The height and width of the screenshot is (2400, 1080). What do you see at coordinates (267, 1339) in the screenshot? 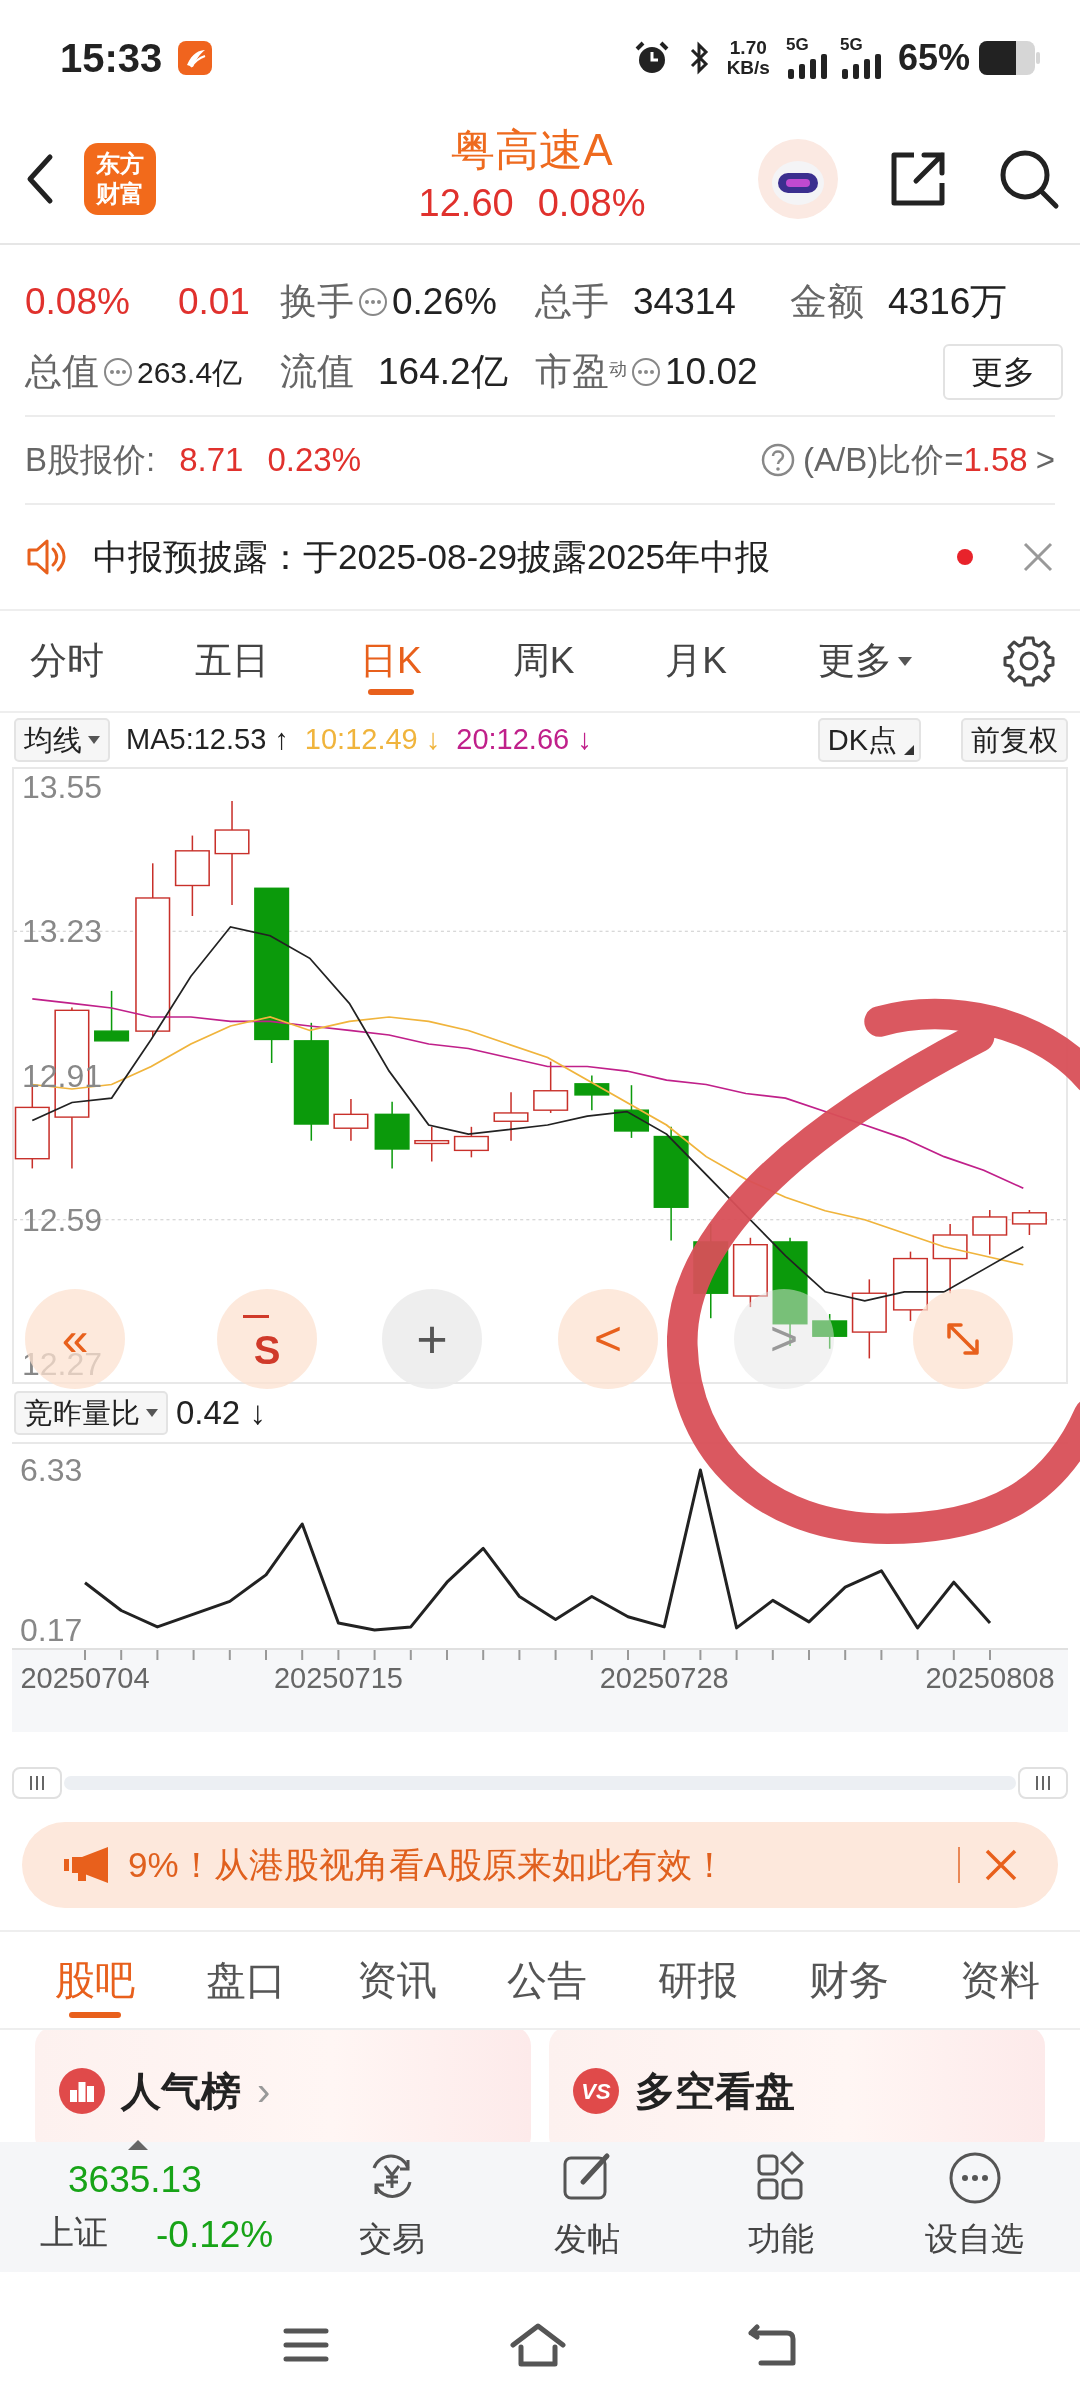
I see `chart-control-button: S` at bounding box center [267, 1339].